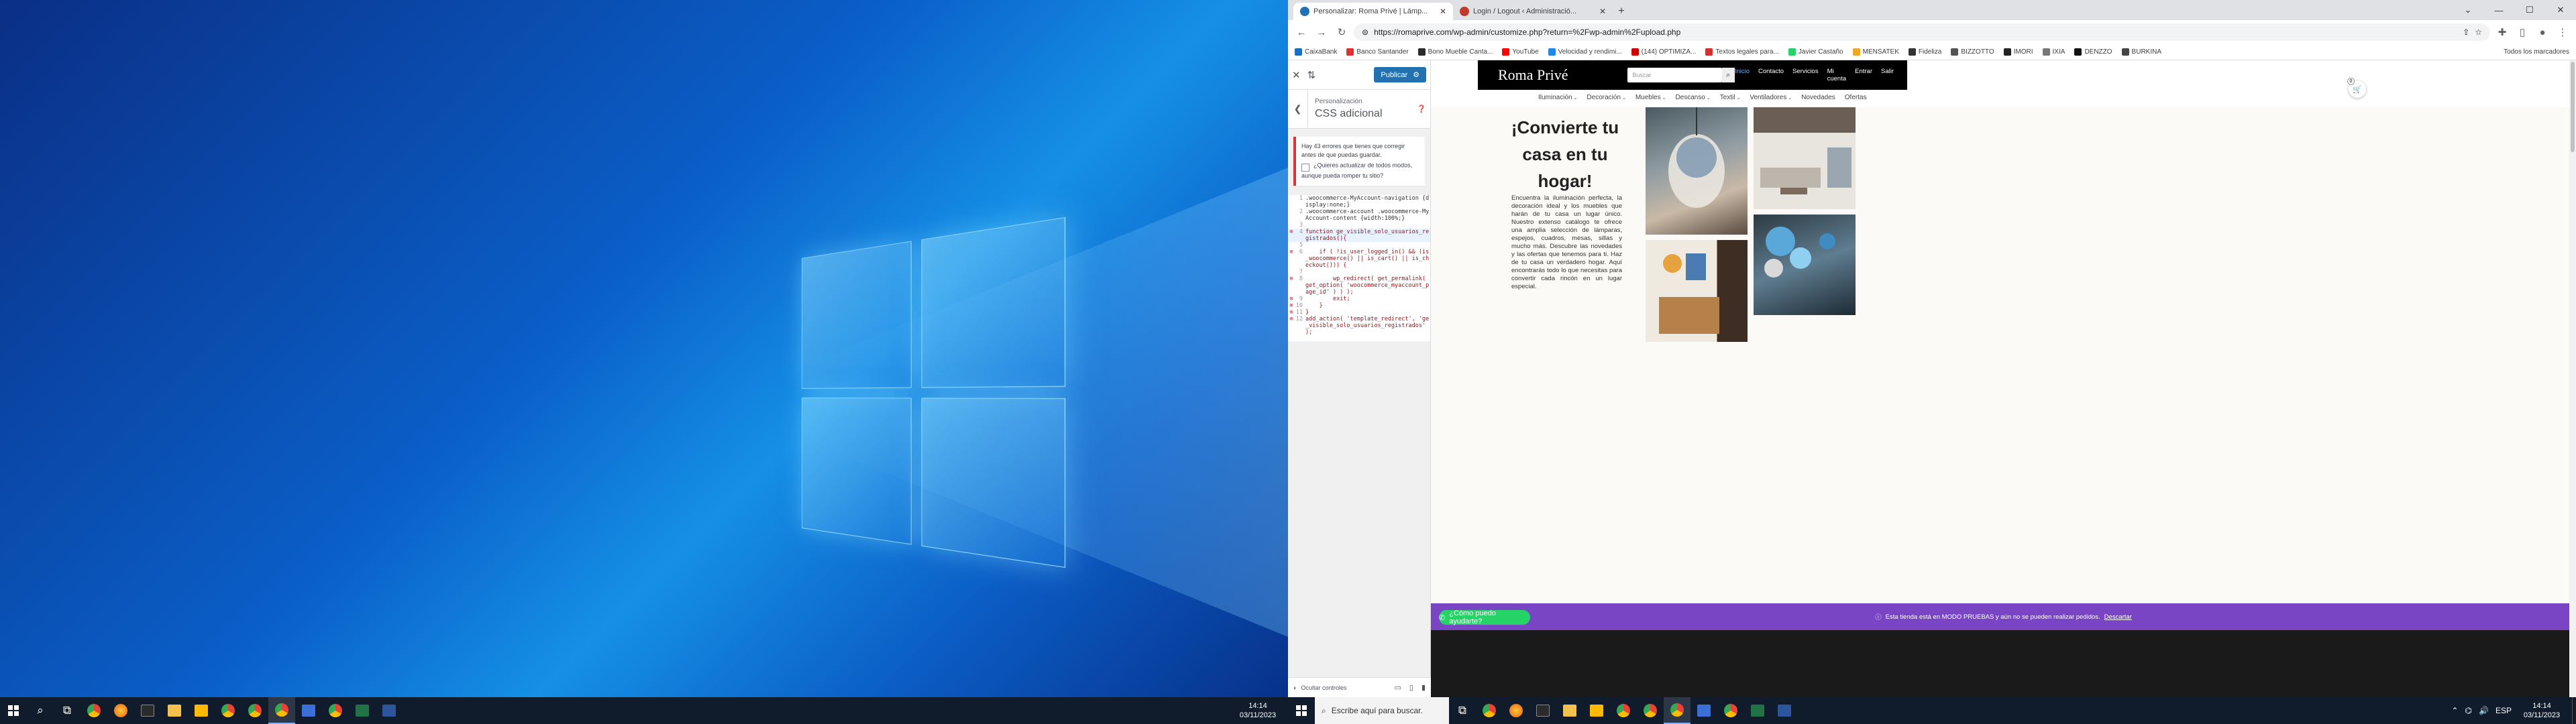 The width and height of the screenshot is (2576, 724). I want to click on bookmark-item: YouTube, so click(1520, 52).